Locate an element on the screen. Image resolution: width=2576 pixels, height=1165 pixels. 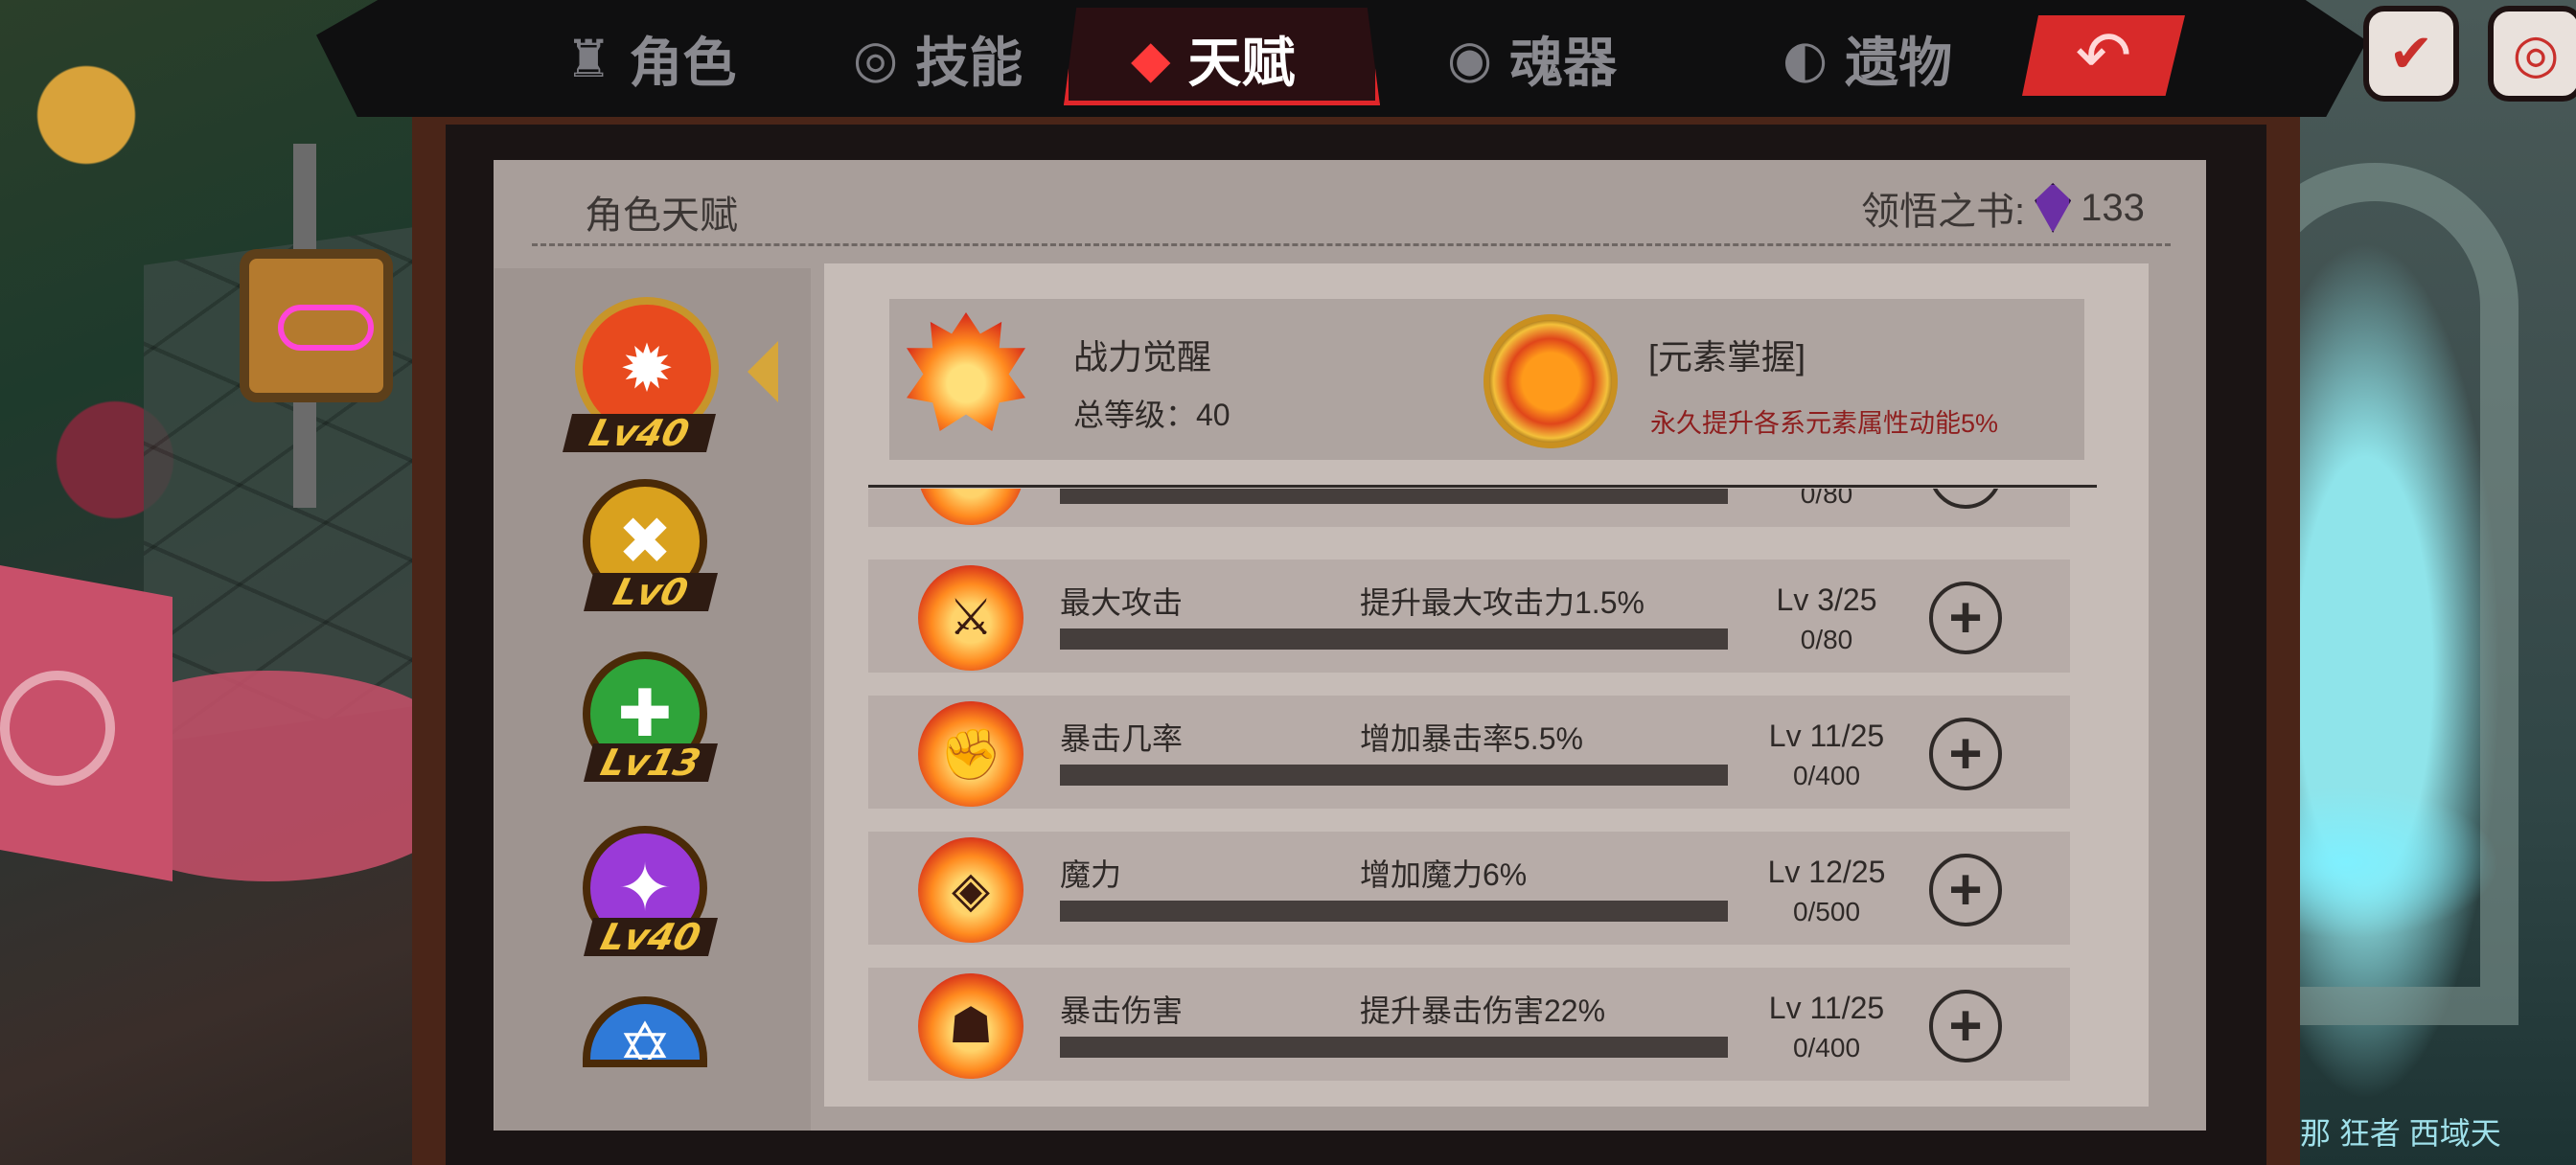
flame-icon: ✹ is located at coordinates (647, 368).